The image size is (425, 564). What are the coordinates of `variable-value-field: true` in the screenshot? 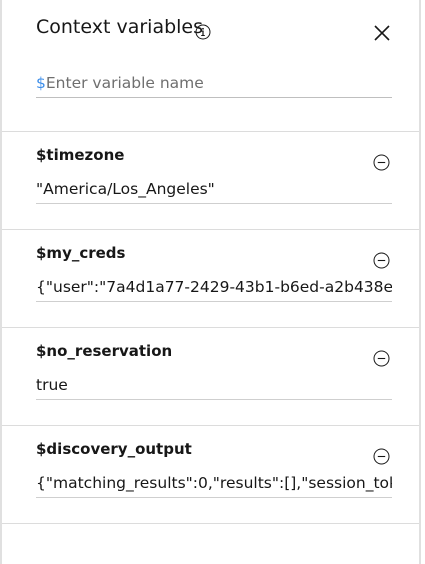 It's located at (214, 387).